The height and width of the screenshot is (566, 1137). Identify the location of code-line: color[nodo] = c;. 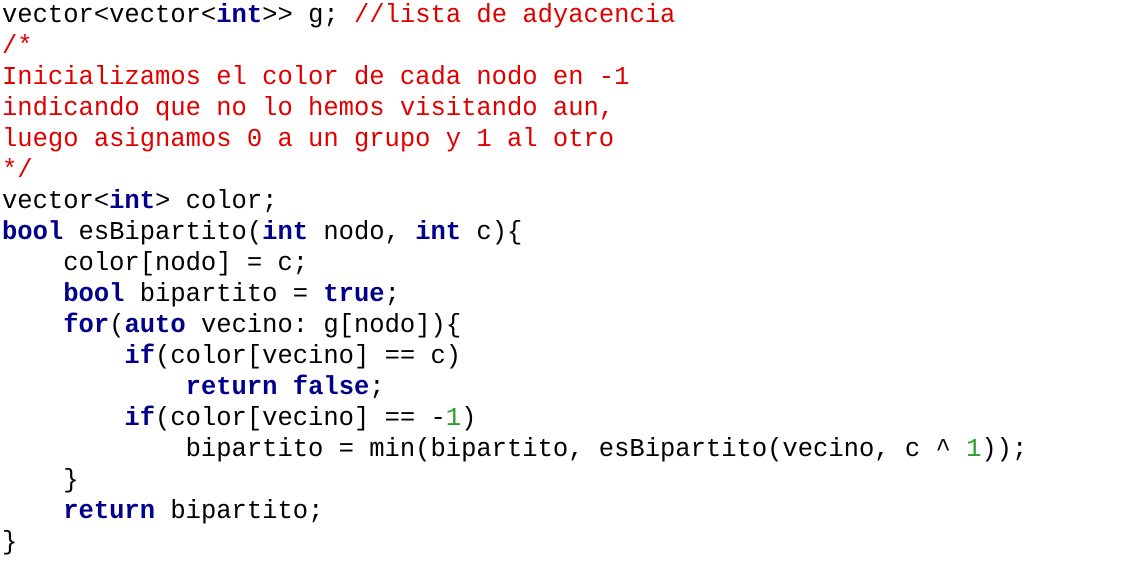
(514, 263).